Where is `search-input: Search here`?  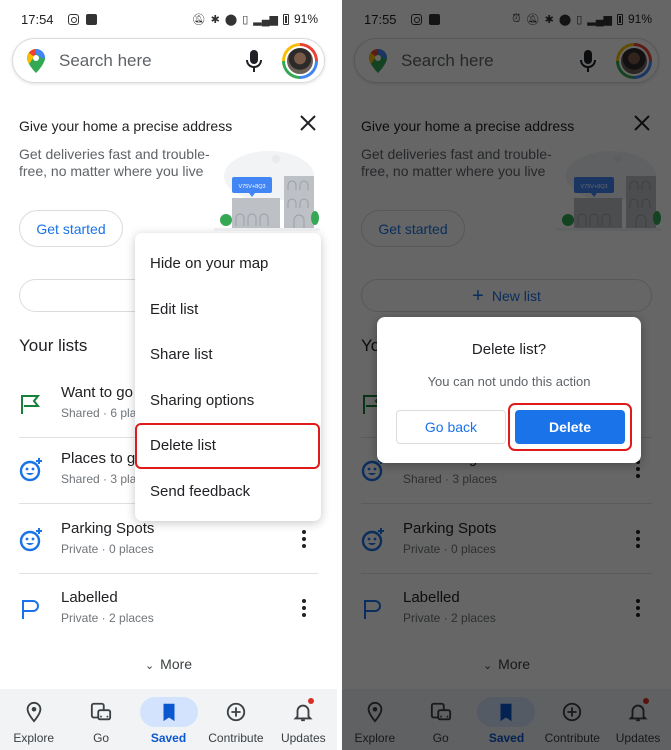
search-input: Search here is located at coordinates (152, 61).